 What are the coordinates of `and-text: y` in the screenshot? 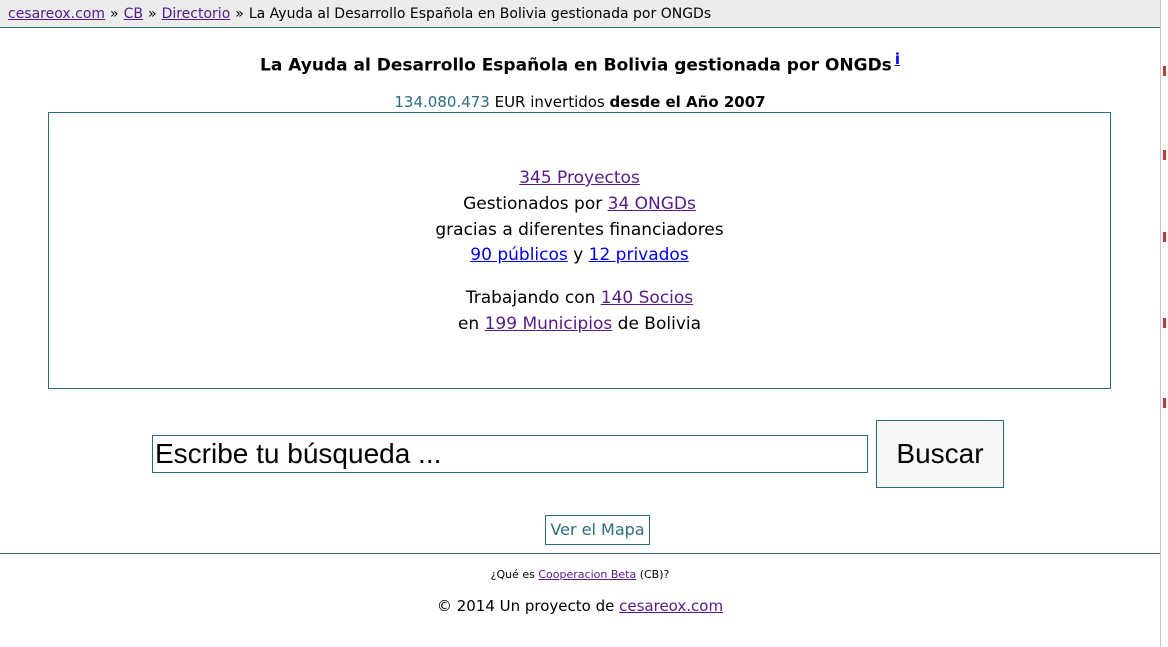 It's located at (578, 255).